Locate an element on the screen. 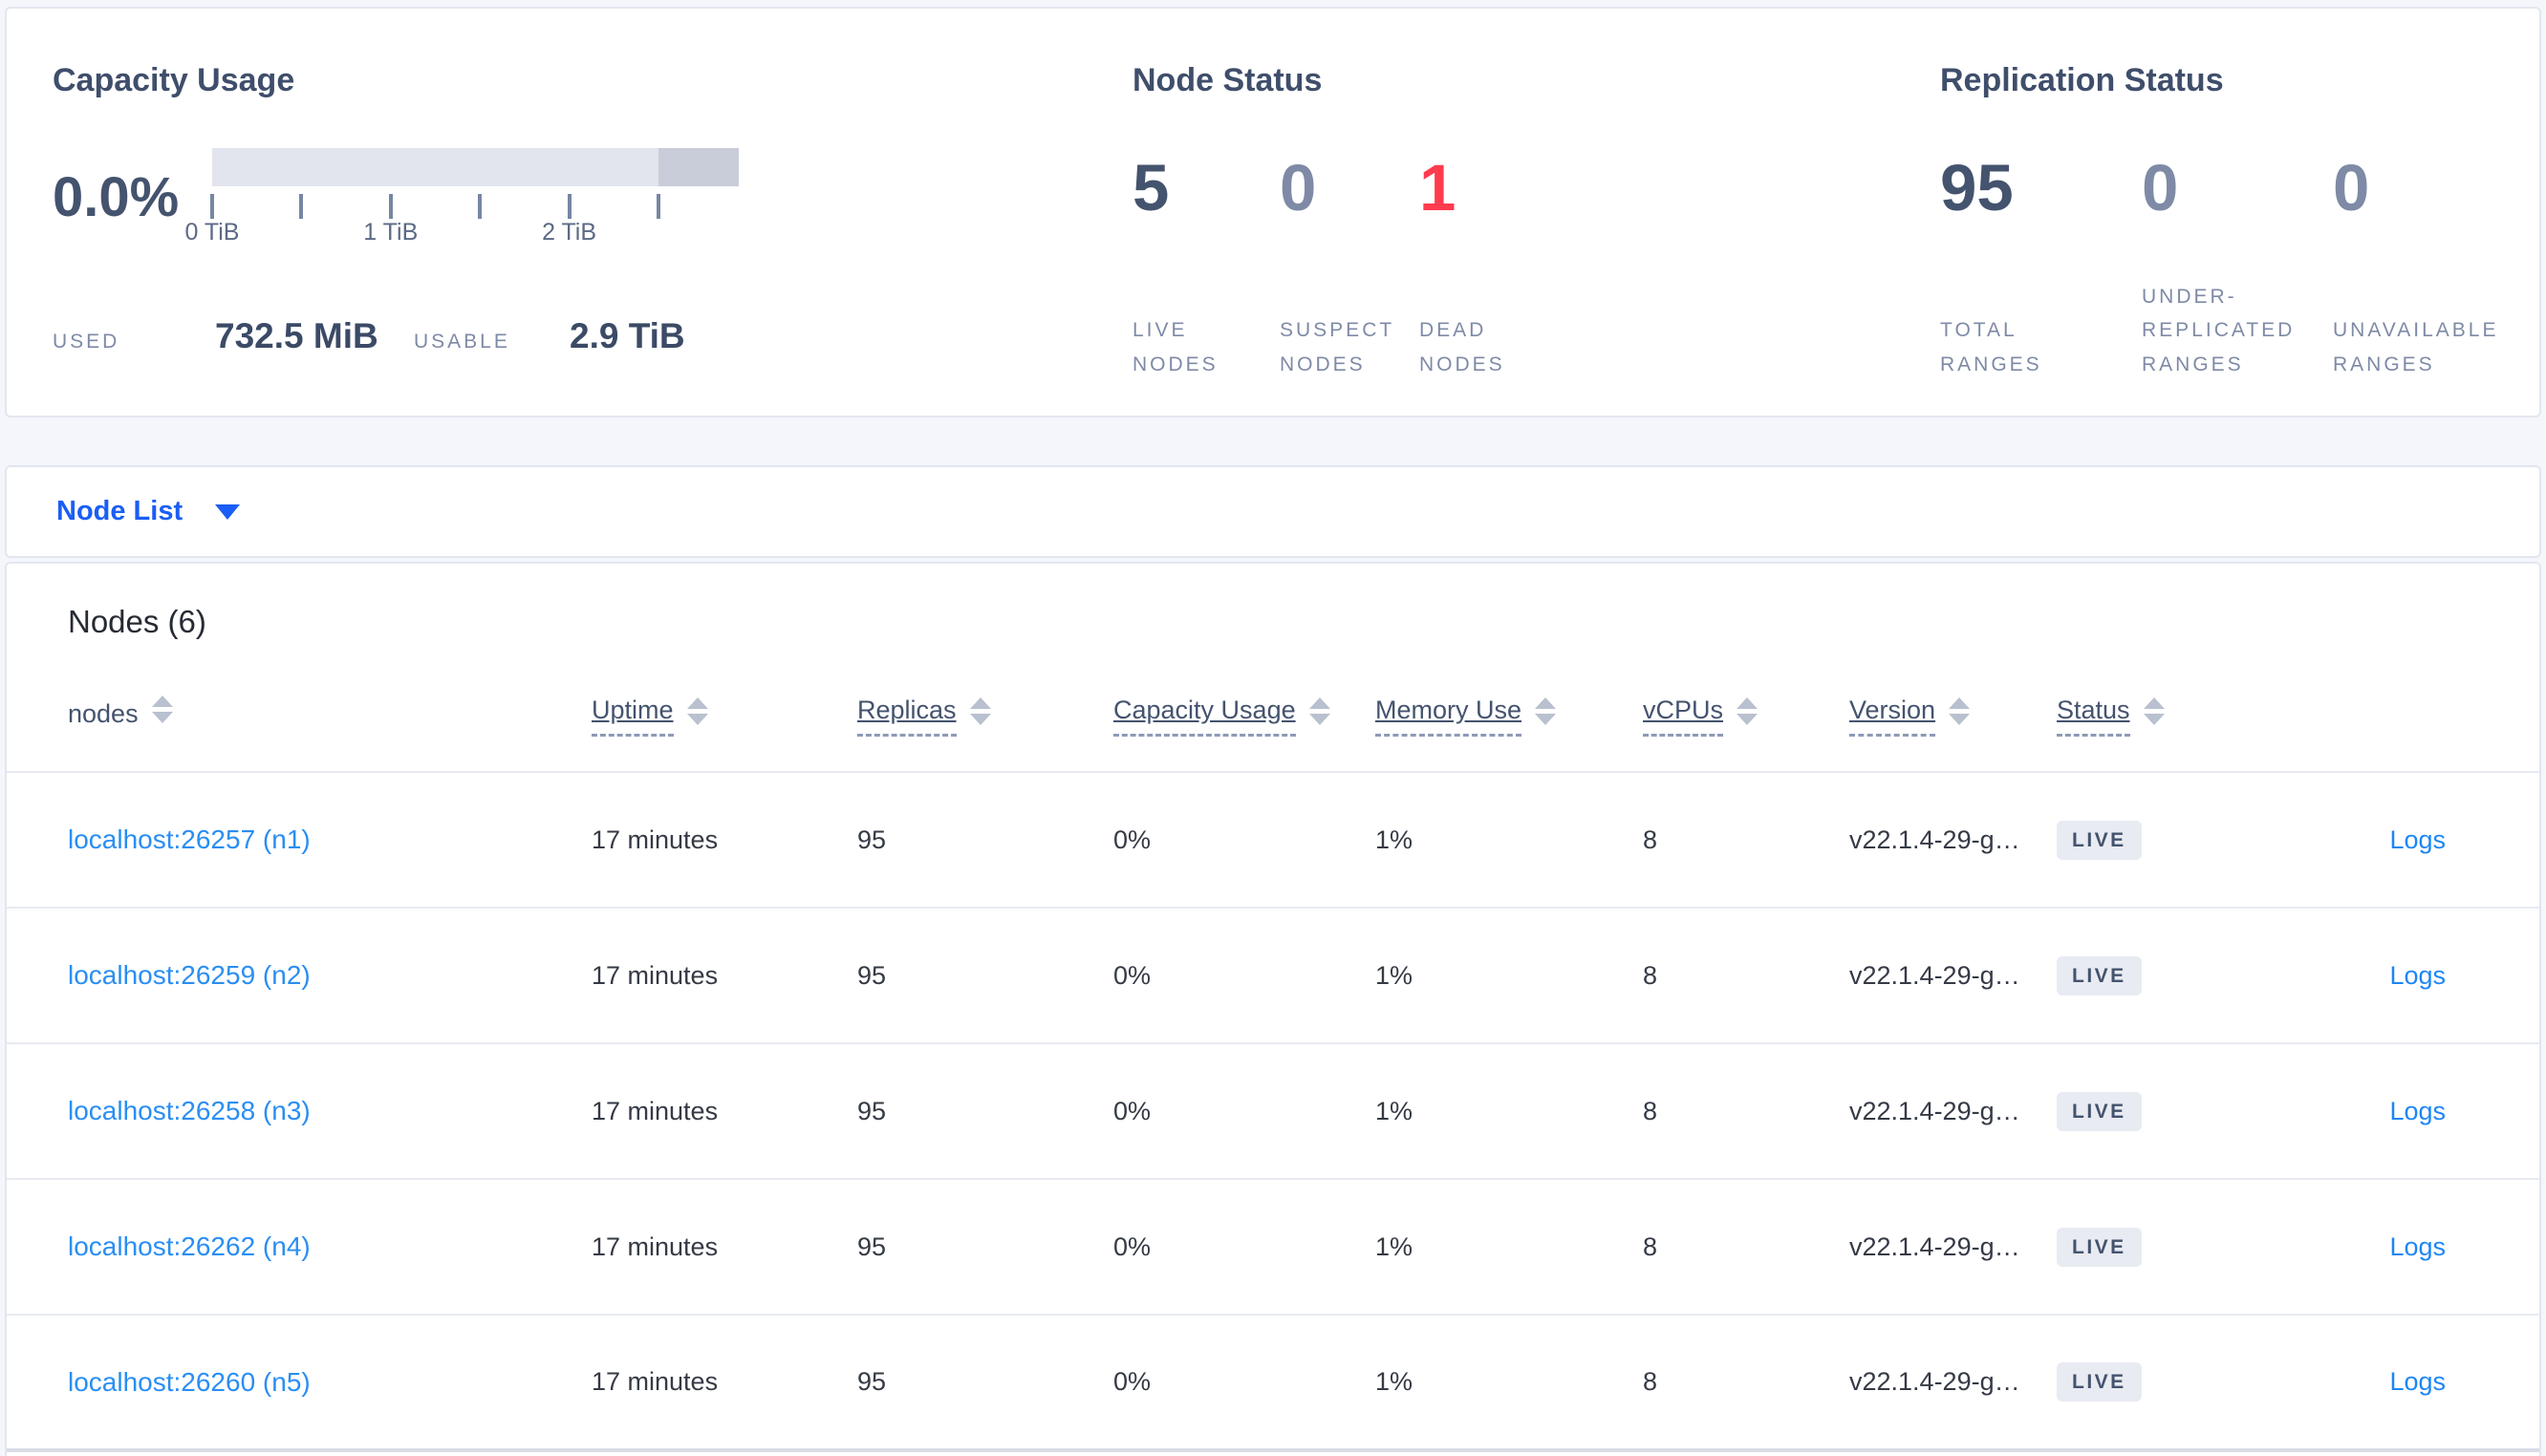  column-header-nodes: nodes is located at coordinates (299, 727).